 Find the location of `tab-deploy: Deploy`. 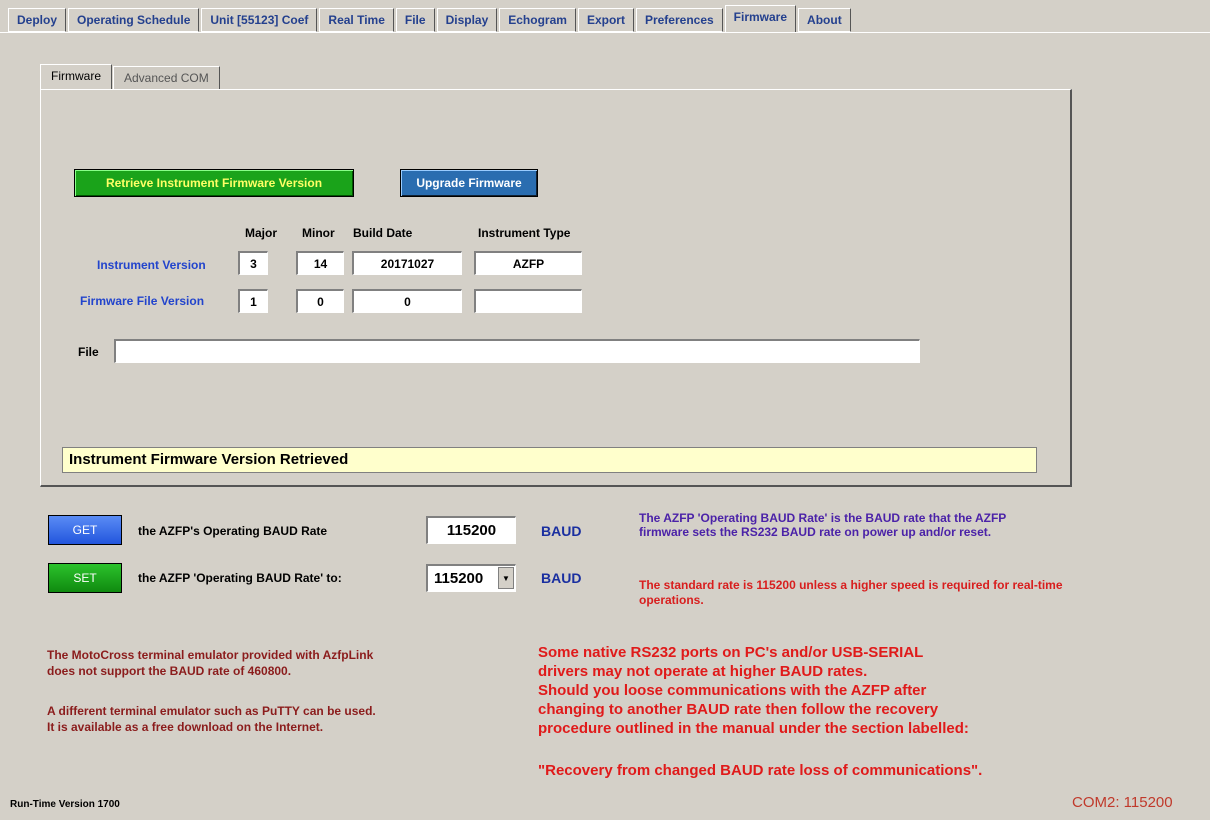

tab-deploy: Deploy is located at coordinates (37, 20).